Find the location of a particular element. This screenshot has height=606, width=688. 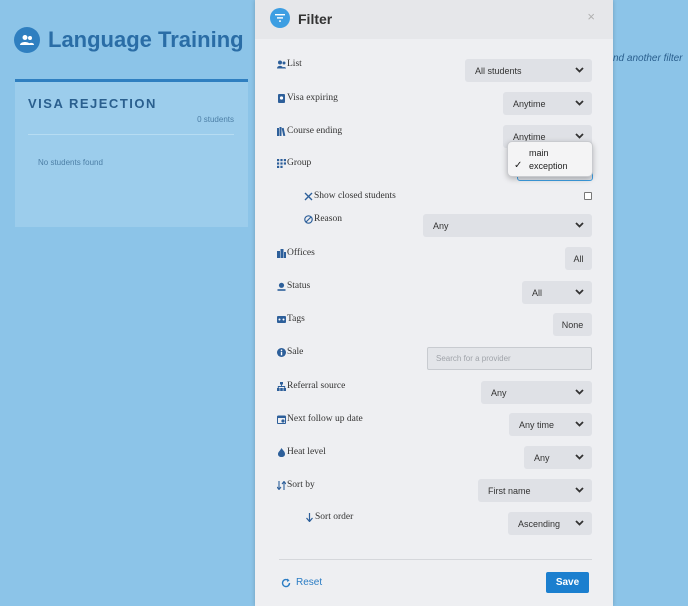

page-title: Language Training is located at coordinates (146, 39).